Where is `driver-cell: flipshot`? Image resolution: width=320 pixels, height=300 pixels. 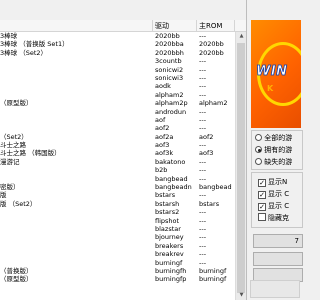 driver-cell: flipshot is located at coordinates (167, 220).